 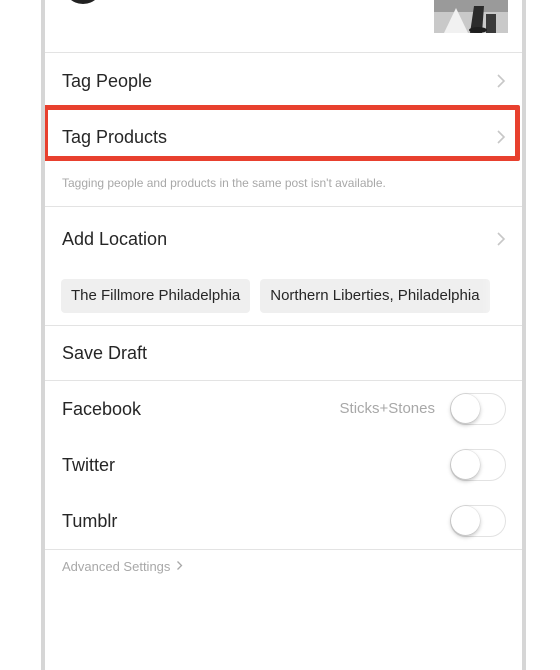 What do you see at coordinates (115, 239) in the screenshot?
I see `add-location-label: Add Location` at bounding box center [115, 239].